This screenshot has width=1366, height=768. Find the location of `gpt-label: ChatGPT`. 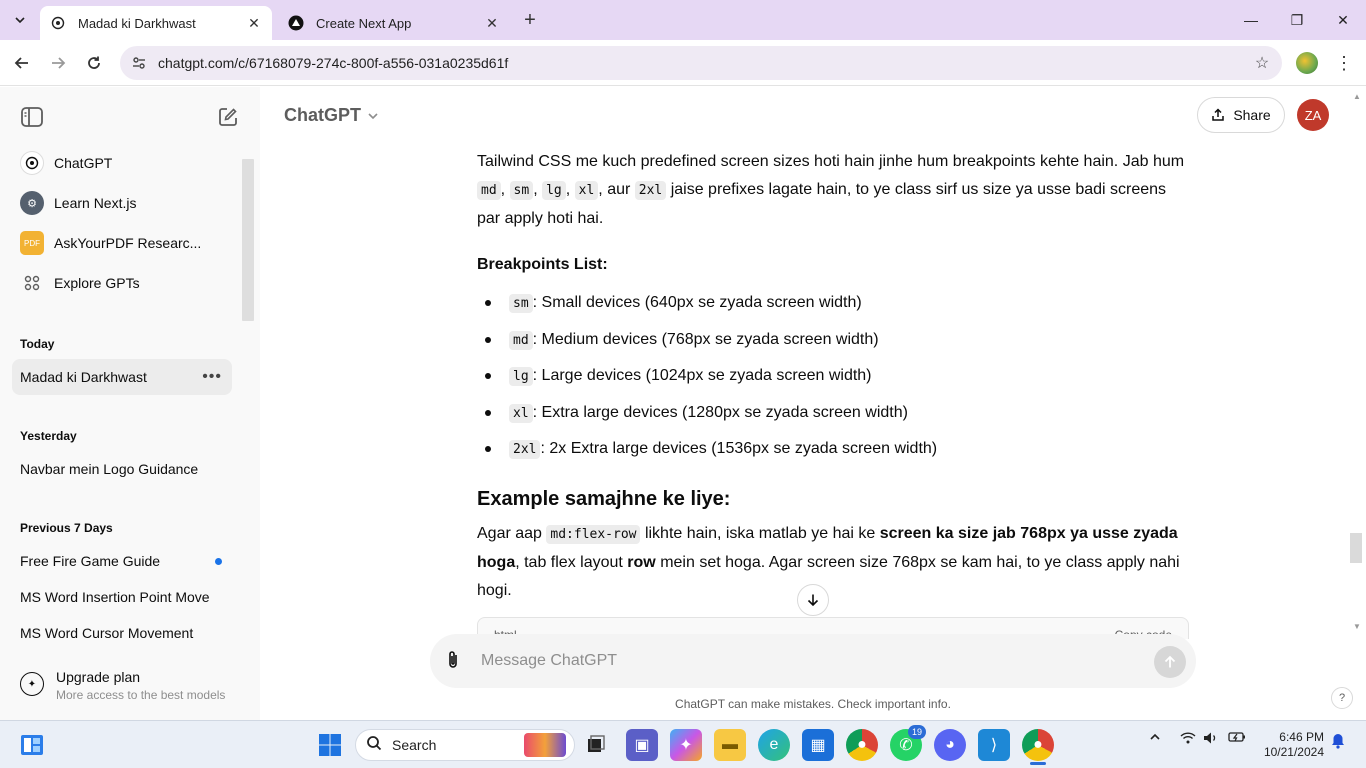

gpt-label: ChatGPT is located at coordinates (83, 163).